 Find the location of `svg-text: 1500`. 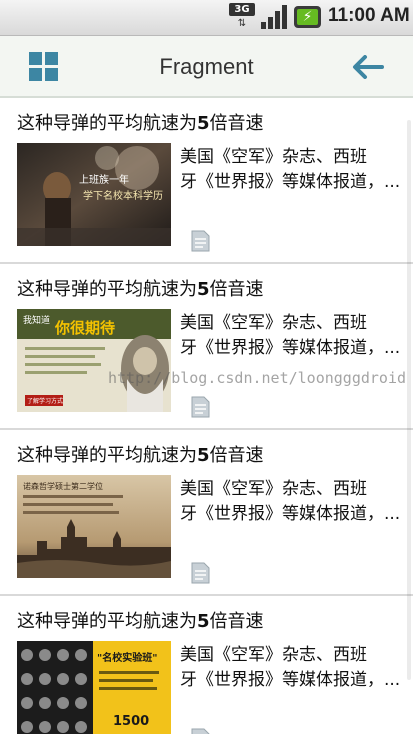

svg-text: 1500 is located at coordinates (131, 721).